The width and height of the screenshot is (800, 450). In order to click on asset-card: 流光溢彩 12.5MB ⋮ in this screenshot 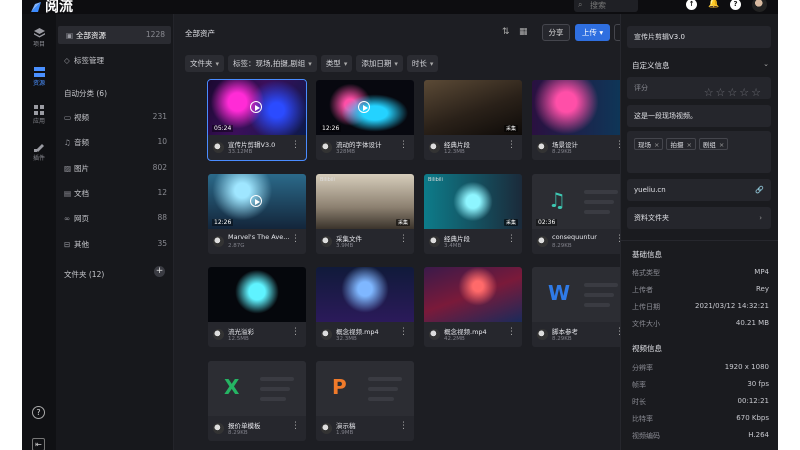, I will do `click(257, 307)`.